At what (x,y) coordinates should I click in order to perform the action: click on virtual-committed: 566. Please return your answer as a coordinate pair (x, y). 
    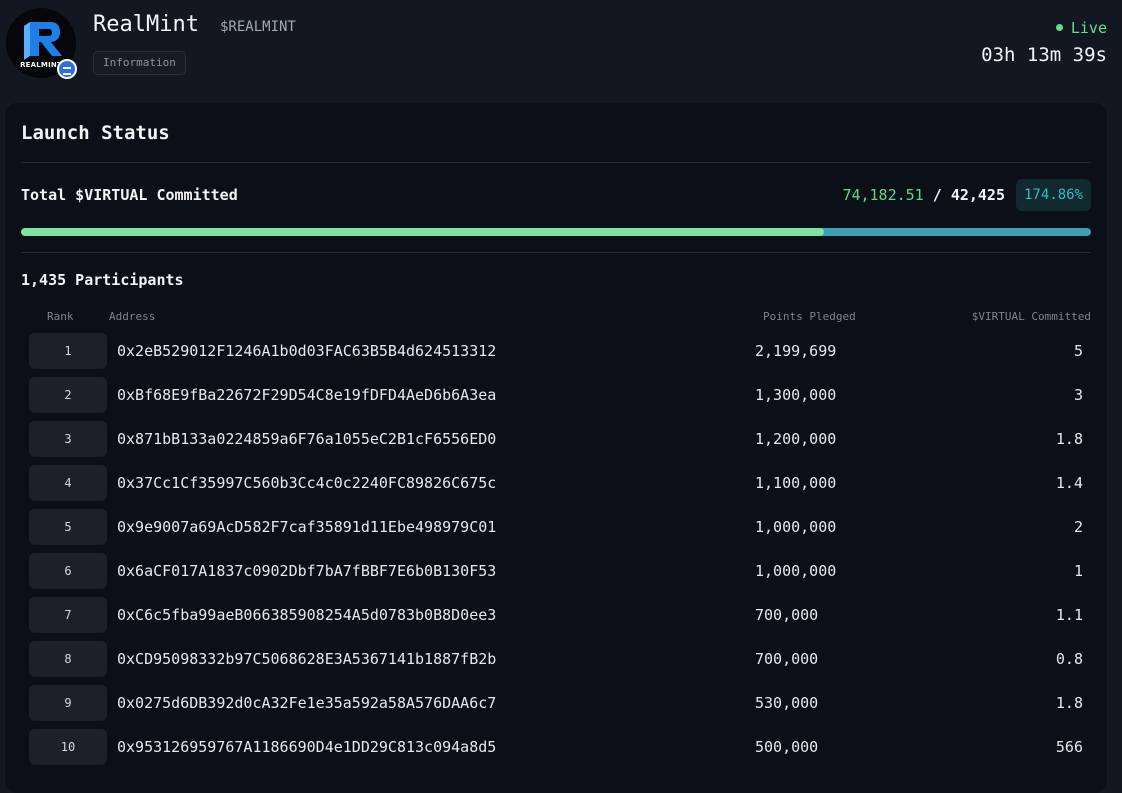
    Looking at the image, I should click on (1069, 747).